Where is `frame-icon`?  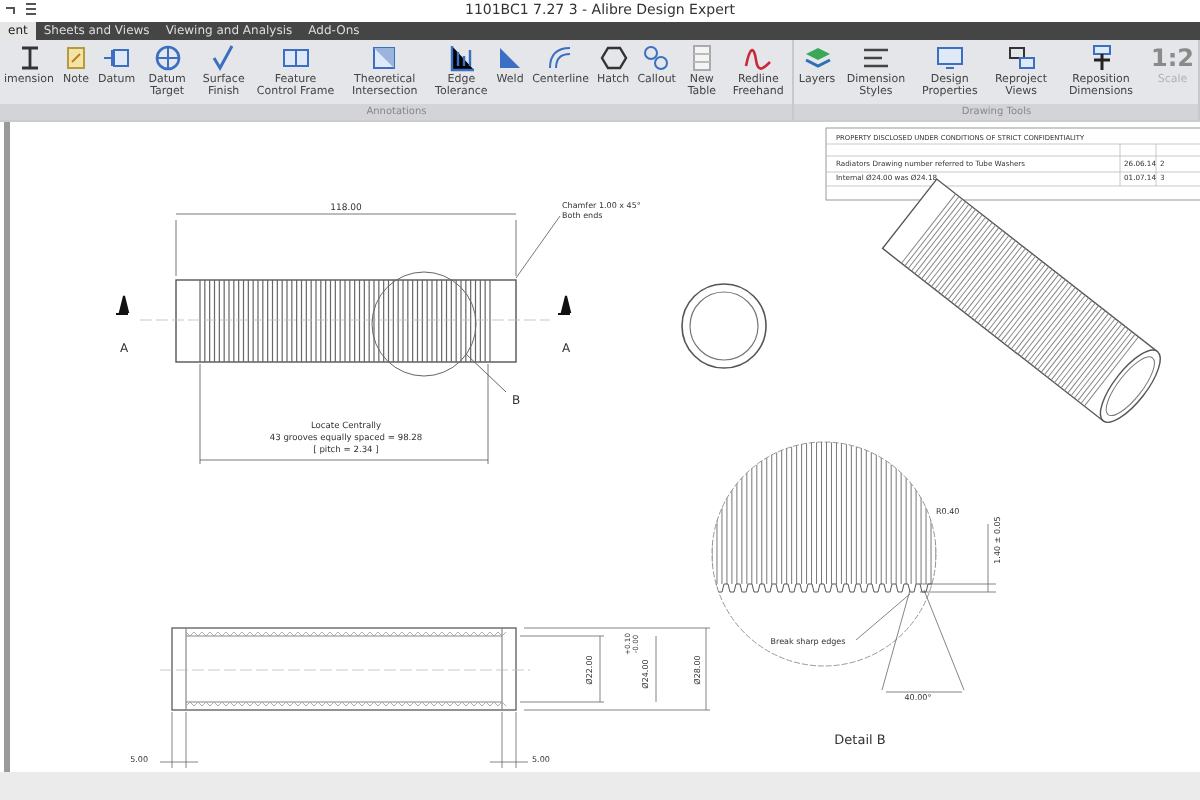 frame-icon is located at coordinates (295, 57).